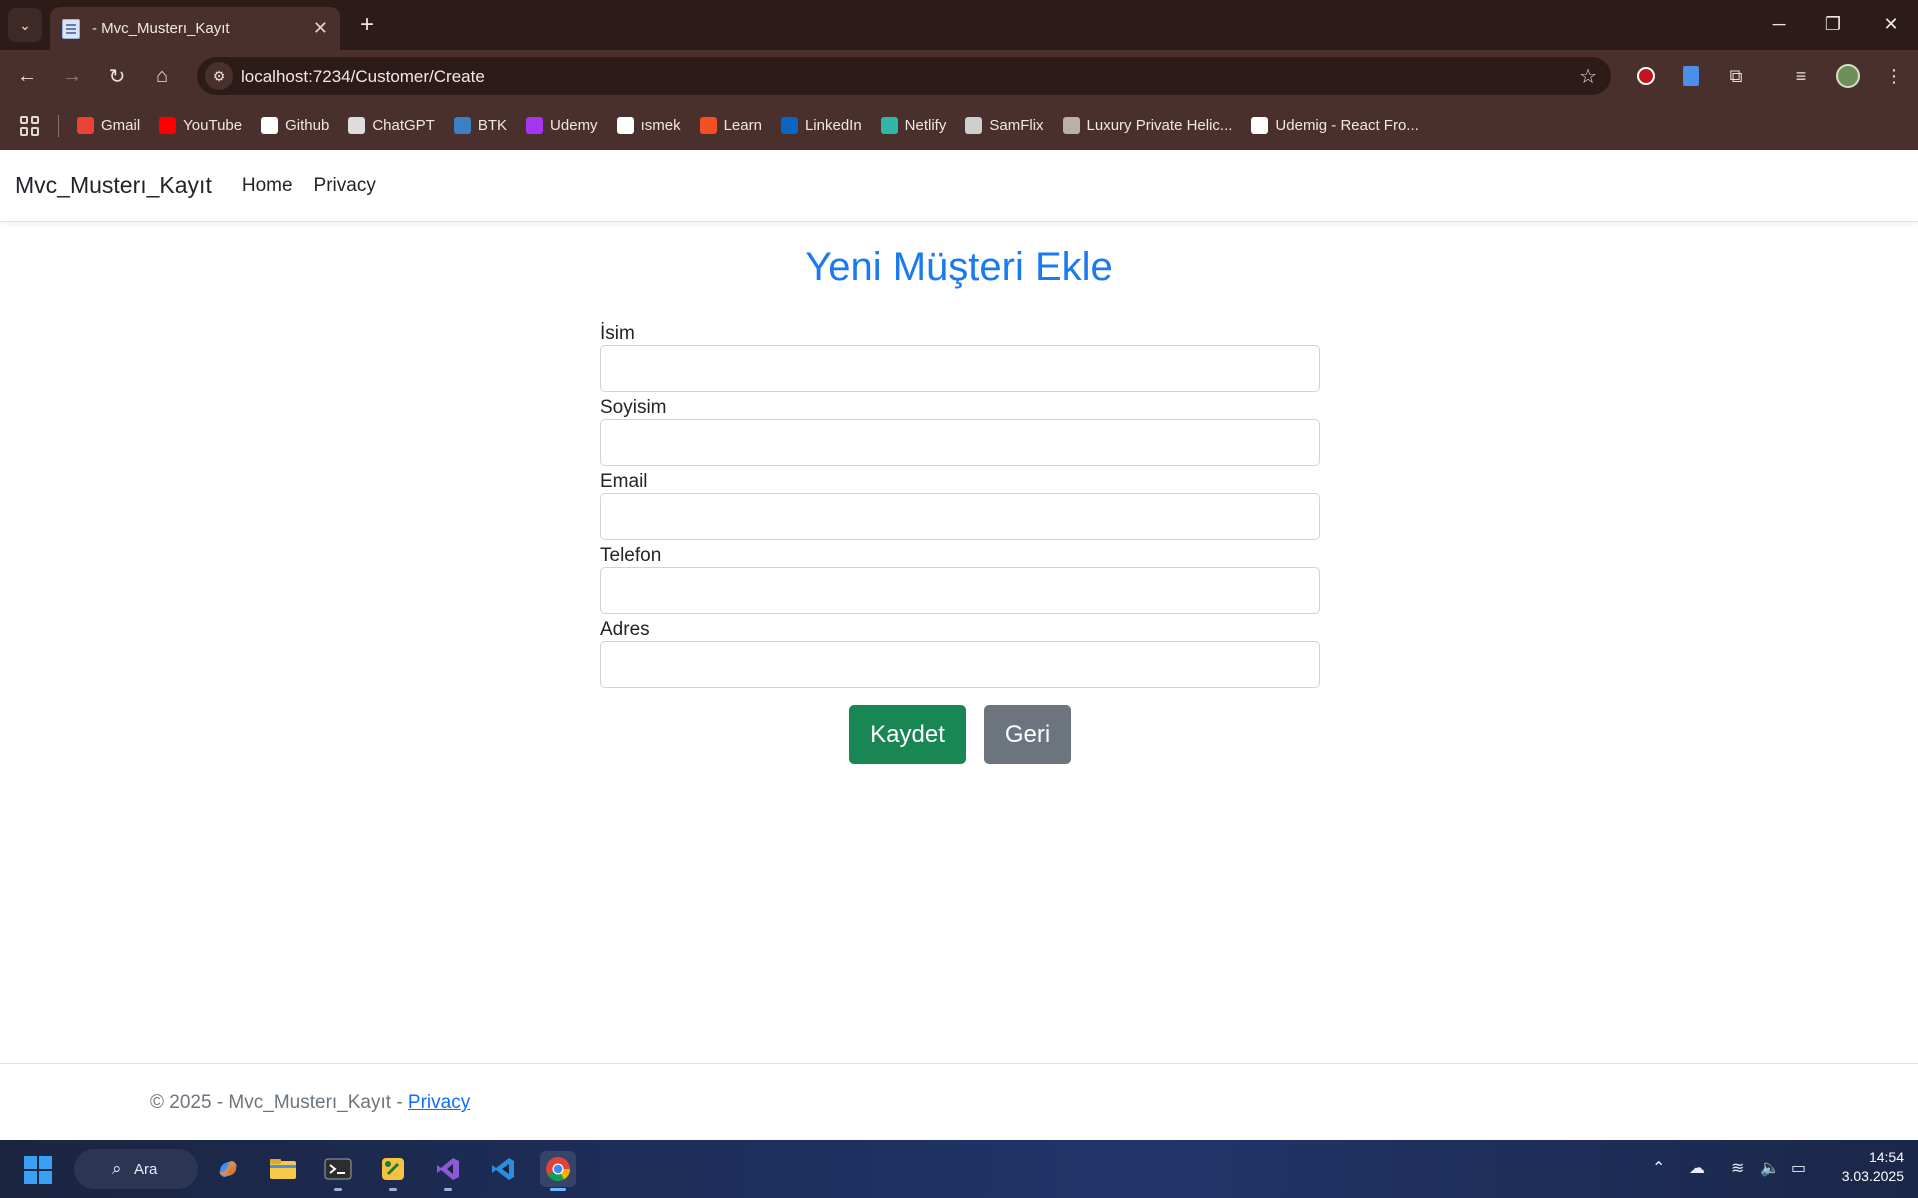 This screenshot has height=1198, width=1918. Describe the element at coordinates (58, 125) in the screenshot. I see `bookmark-separator` at that location.